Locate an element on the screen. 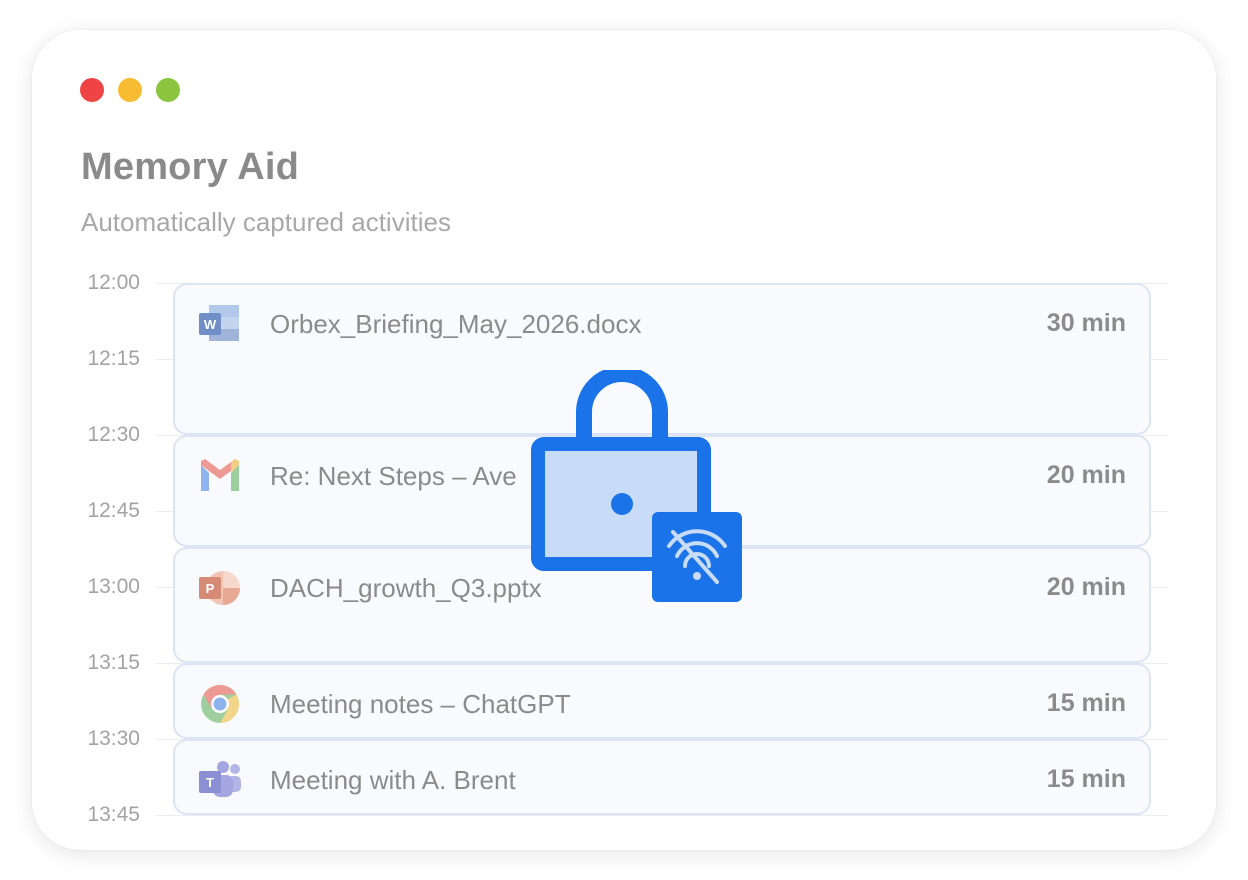 The width and height of the screenshot is (1248, 880). chrome-icon is located at coordinates (220, 704).